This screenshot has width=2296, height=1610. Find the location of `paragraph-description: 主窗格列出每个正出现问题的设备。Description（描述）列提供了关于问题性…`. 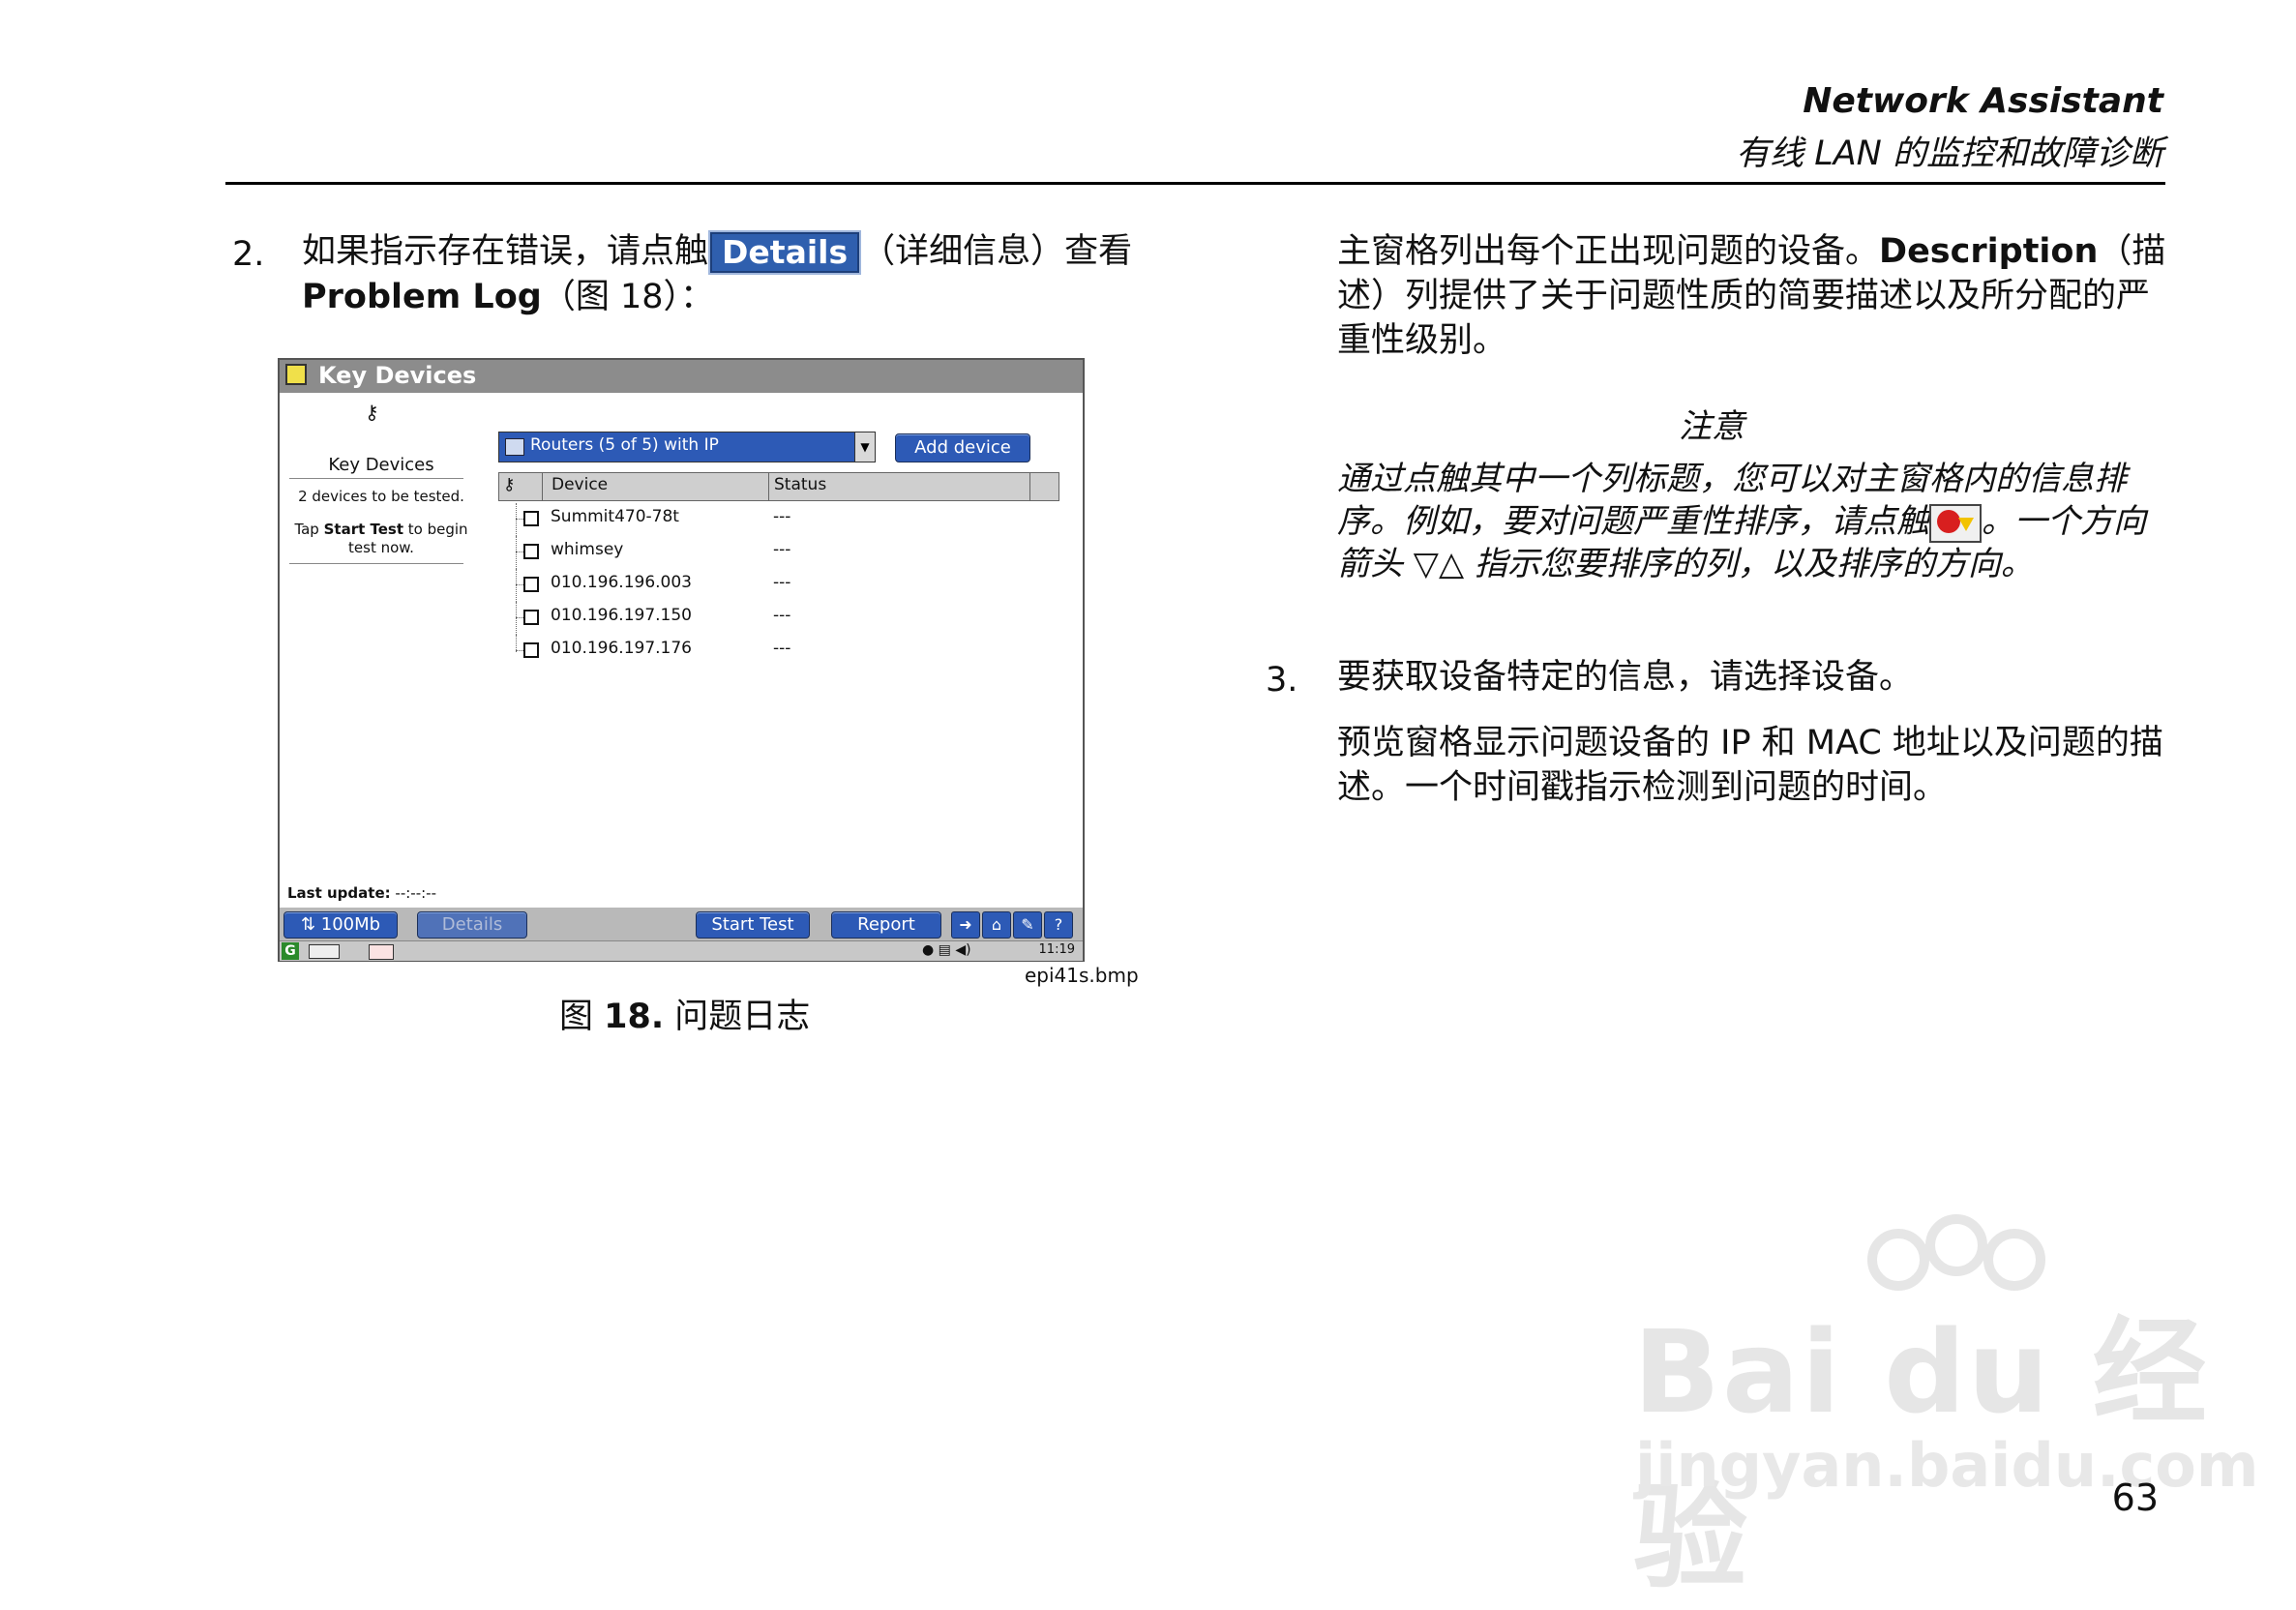

paragraph-description: 主窗格列出每个正出现问题的设备。Description（描述）列提供了关于问题性… is located at coordinates (1753, 296).